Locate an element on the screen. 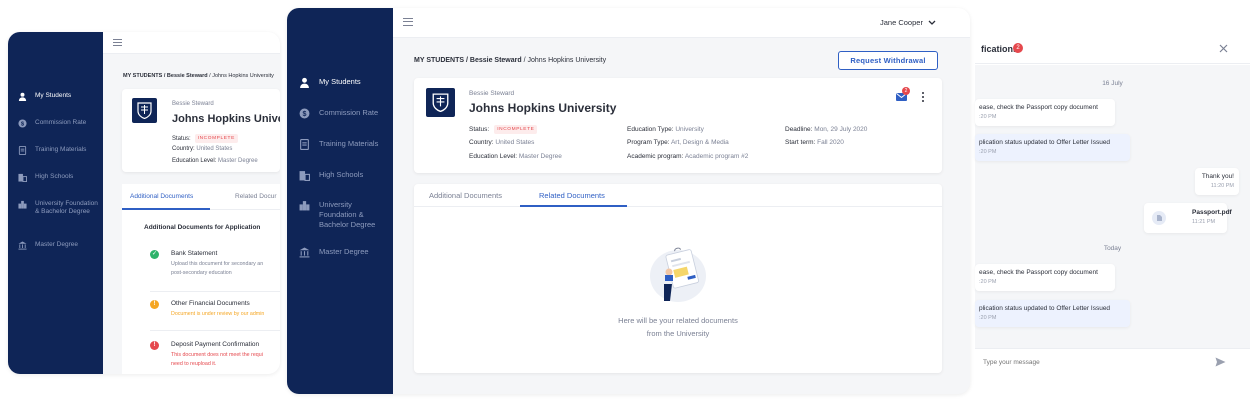  user-menu: Jane Cooper is located at coordinates (908, 22).